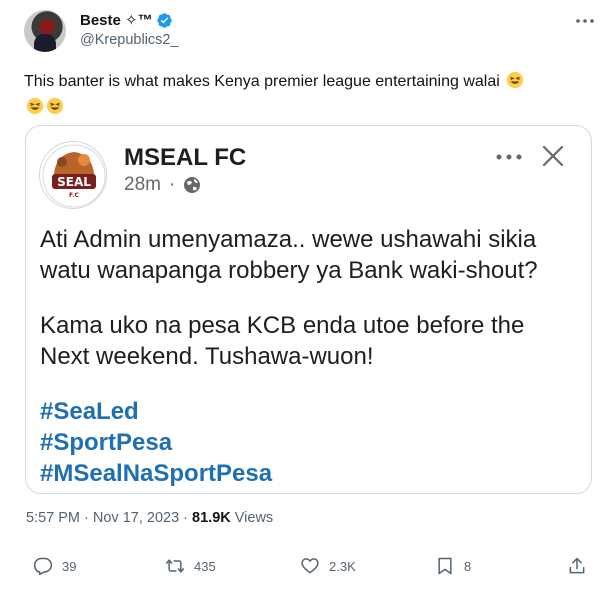  What do you see at coordinates (342, 566) in the screenshot?
I see `like-count: 2.3K` at bounding box center [342, 566].